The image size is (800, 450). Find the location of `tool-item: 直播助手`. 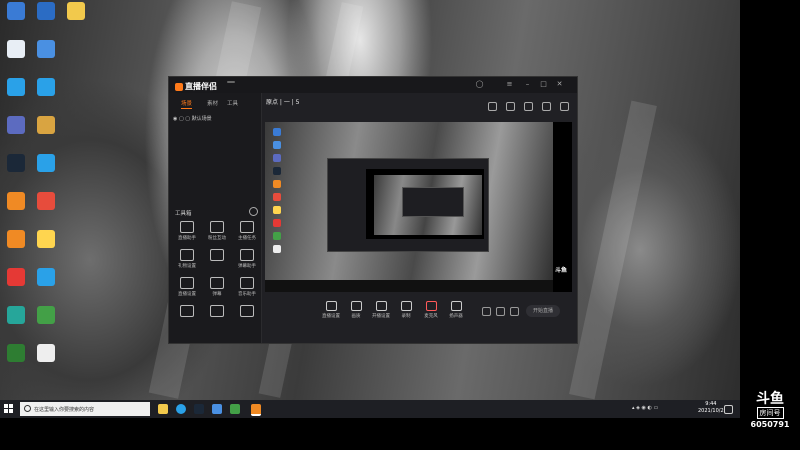

tool-item: 直播助手 is located at coordinates (187, 231).